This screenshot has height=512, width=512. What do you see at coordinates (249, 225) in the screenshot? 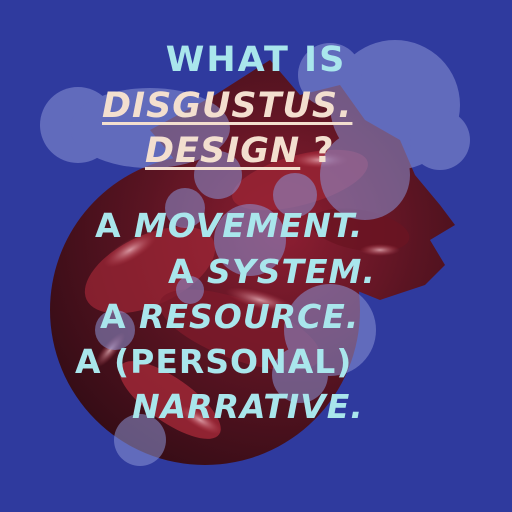
I see `answer-word: MOVEMENT.` at bounding box center [249, 225].